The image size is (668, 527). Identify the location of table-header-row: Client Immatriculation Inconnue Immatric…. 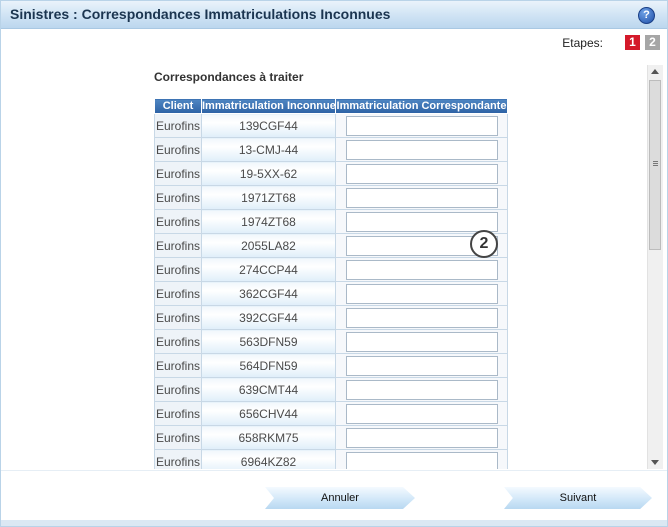
(331, 106).